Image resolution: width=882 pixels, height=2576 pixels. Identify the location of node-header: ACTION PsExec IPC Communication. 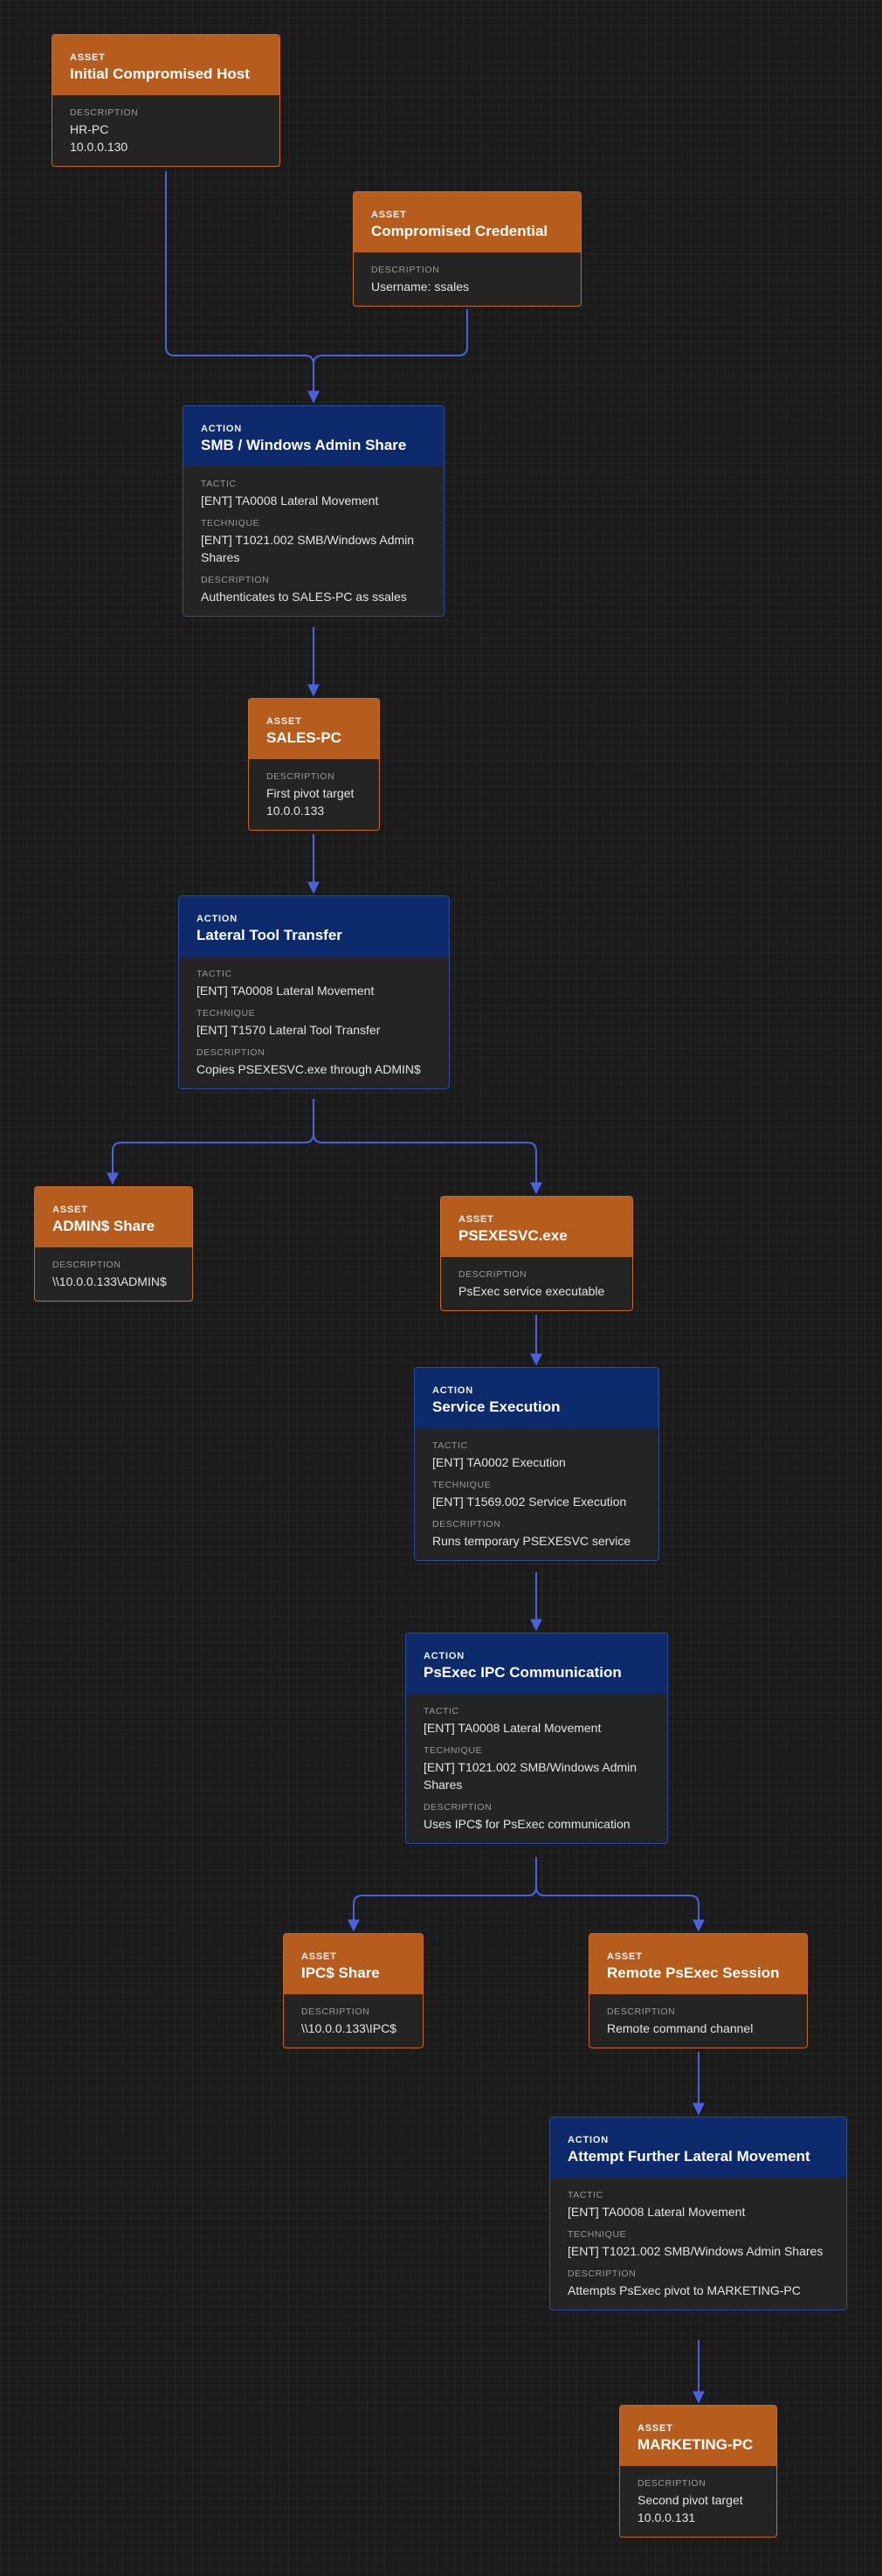
(536, 1663).